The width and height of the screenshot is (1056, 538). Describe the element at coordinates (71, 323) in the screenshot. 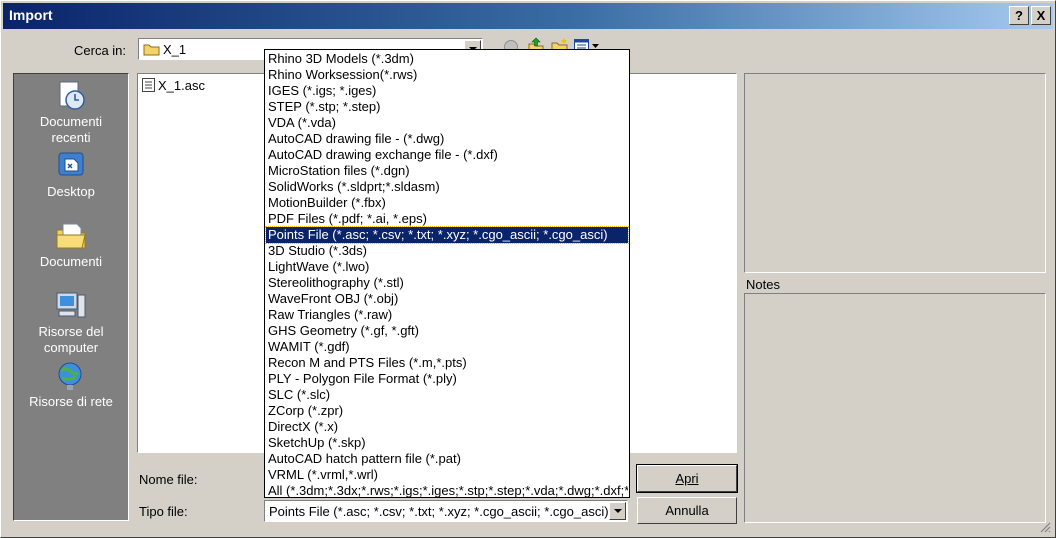

I see `place-my-computer: Risorse del computer` at that location.